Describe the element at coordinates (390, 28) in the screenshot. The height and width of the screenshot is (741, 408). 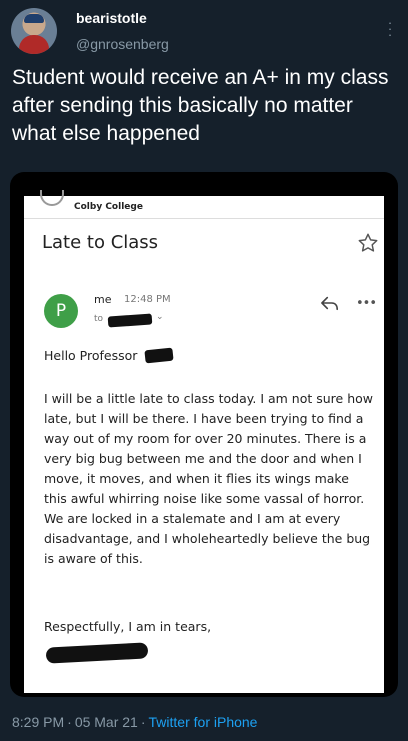
I see `more-options-icon: · · ·` at that location.